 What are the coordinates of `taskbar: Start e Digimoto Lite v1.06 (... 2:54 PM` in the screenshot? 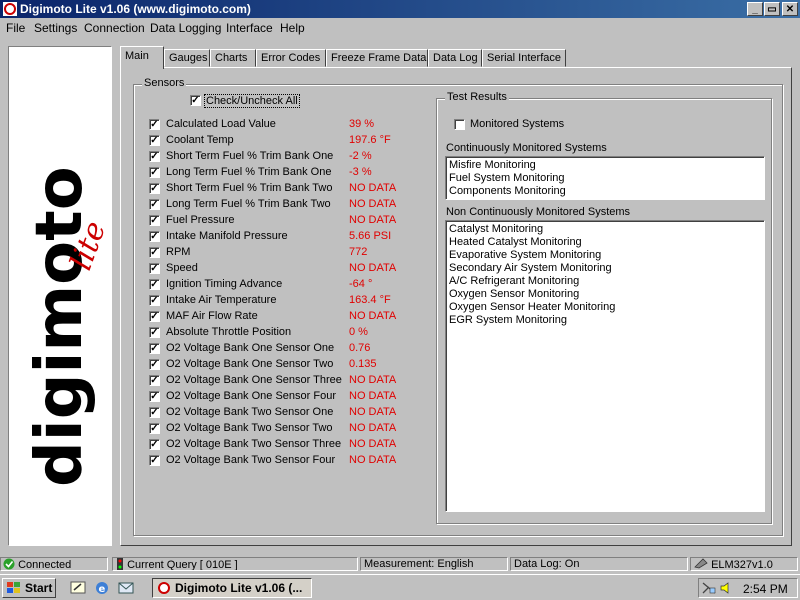 It's located at (400, 587).